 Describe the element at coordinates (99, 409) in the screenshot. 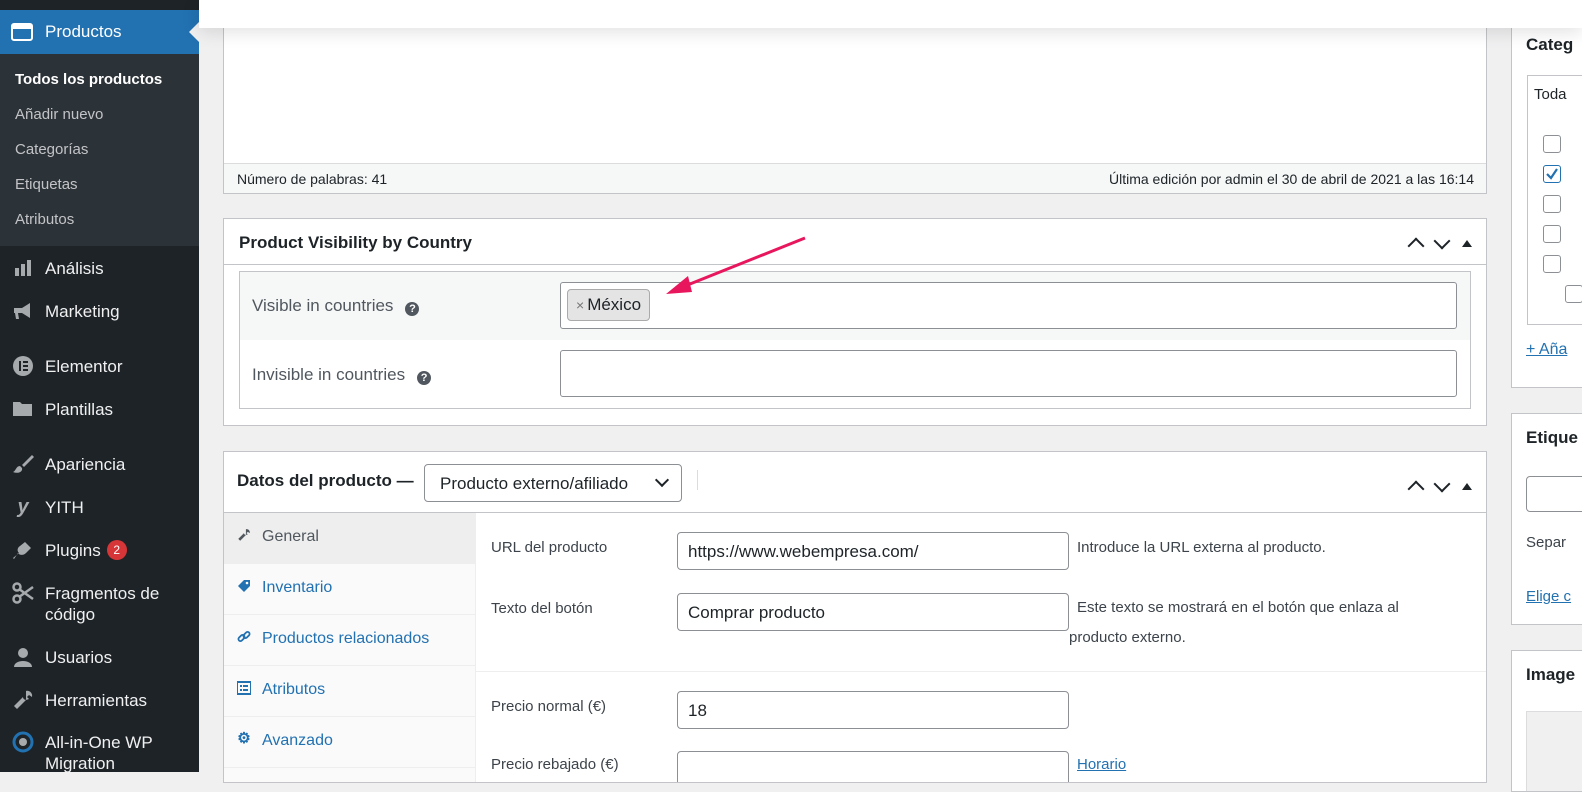

I see `sidebar-item-plantillas: Plantillas` at that location.